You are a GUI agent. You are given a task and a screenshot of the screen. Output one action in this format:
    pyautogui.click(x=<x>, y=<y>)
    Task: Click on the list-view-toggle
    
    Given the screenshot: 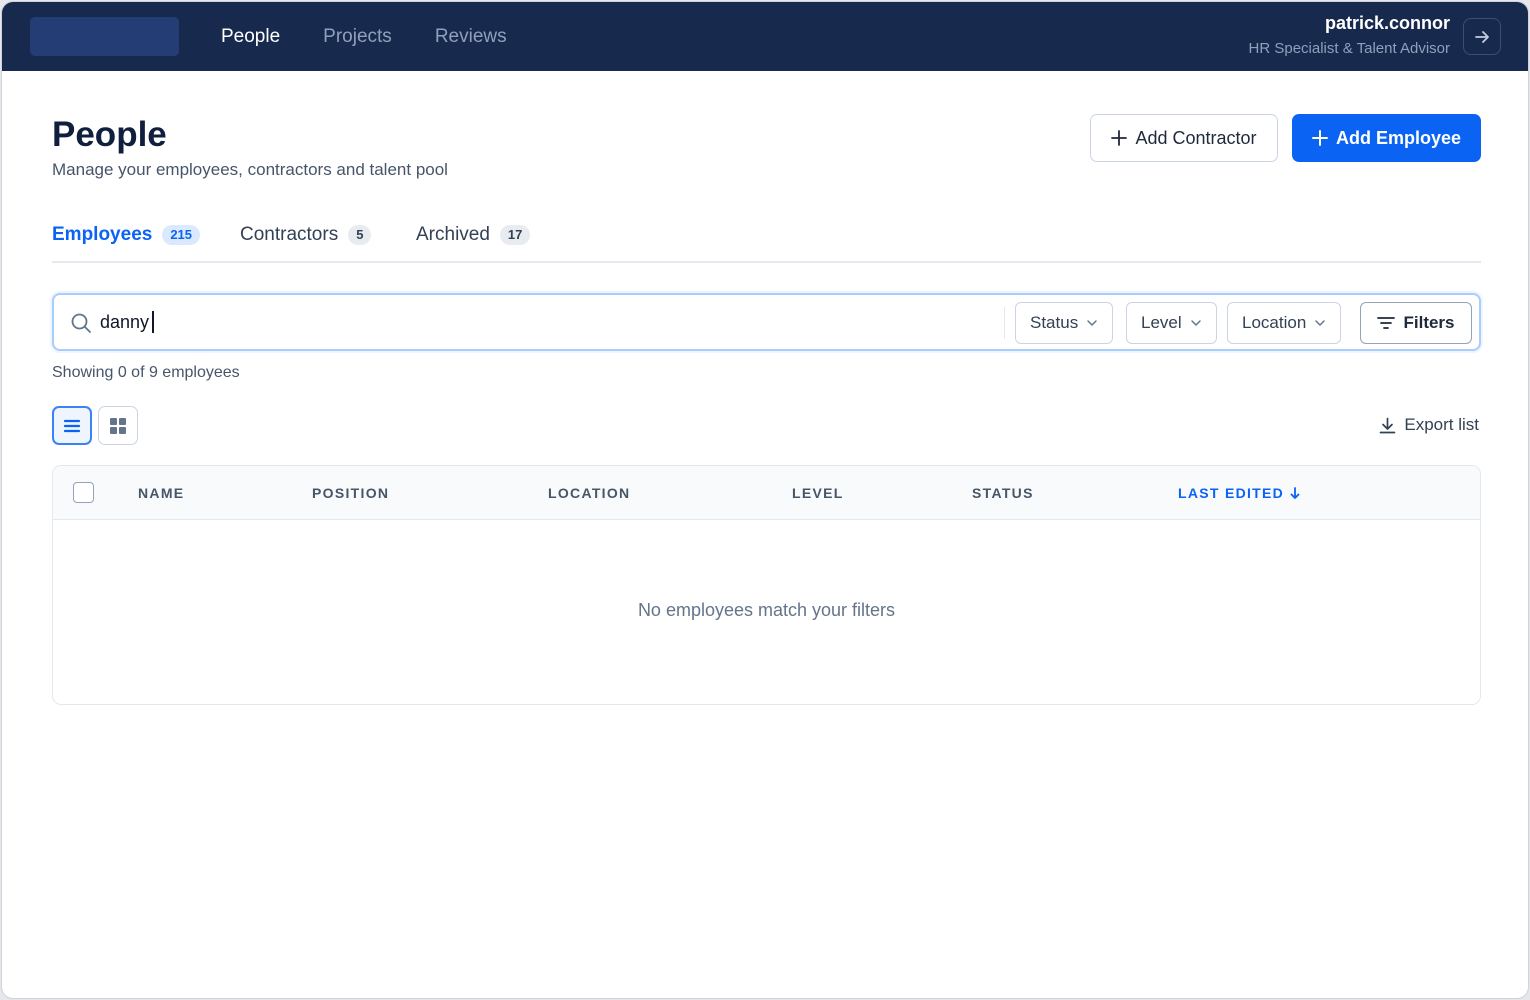 What is the action you would take?
    pyautogui.click(x=72, y=425)
    